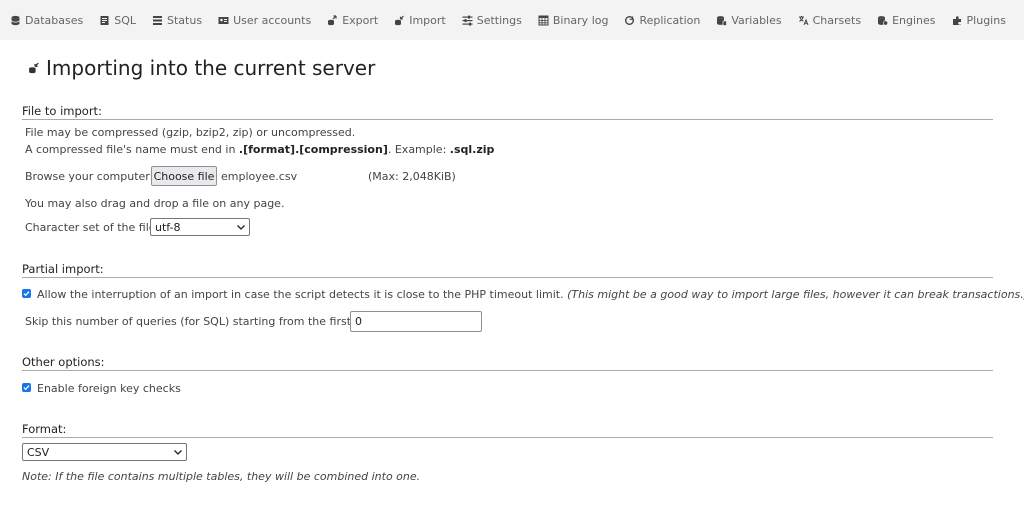 This screenshot has width=1024, height=508. I want to click on tab-binary-log: Binary log, so click(573, 20).